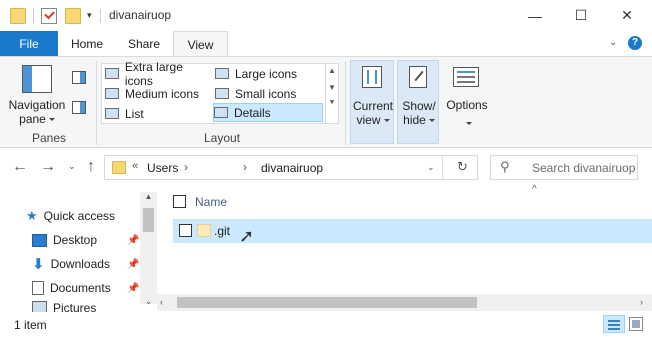 The height and width of the screenshot is (337, 652). I want to click on details-view-icon, so click(614, 324).